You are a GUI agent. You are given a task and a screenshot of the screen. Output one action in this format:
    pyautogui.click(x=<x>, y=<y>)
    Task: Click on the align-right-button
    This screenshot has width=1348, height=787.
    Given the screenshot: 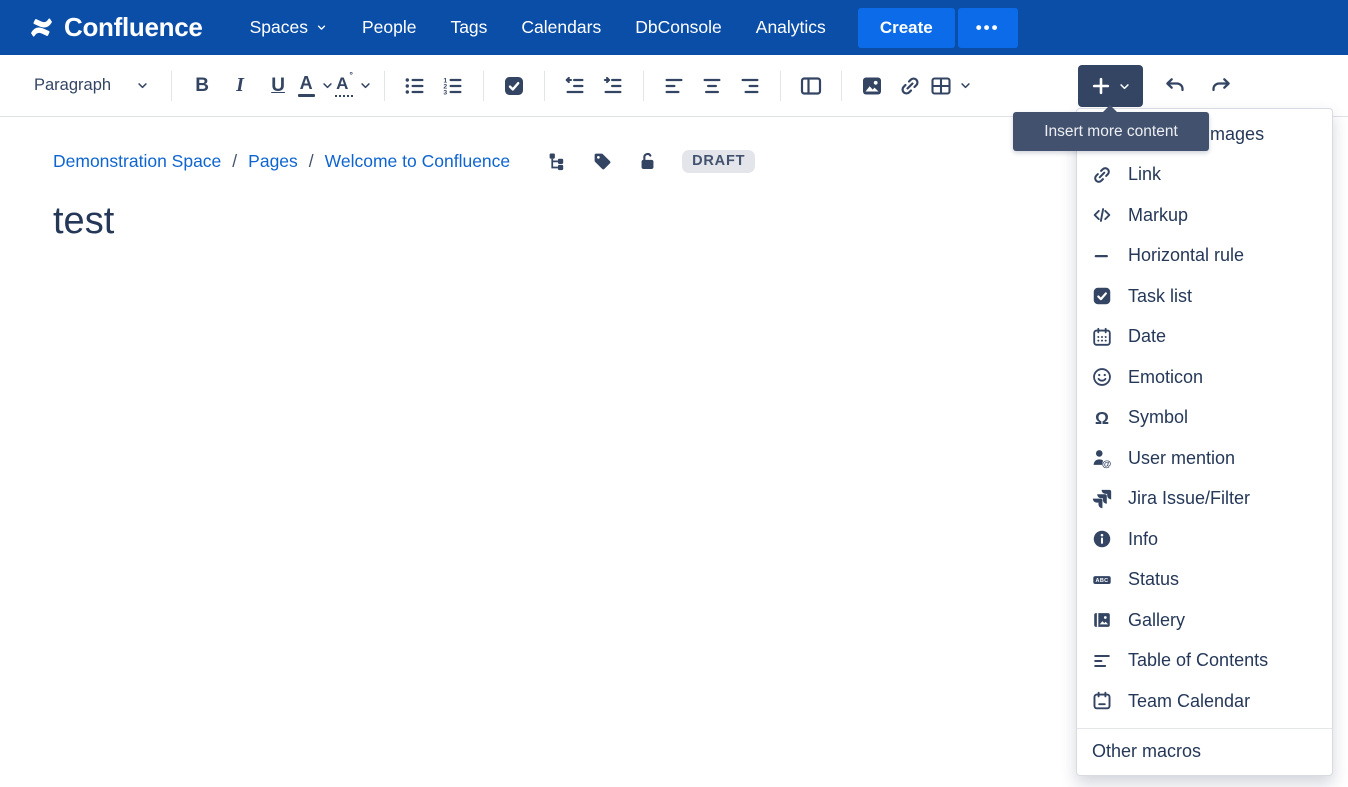 What is the action you would take?
    pyautogui.click(x=750, y=86)
    